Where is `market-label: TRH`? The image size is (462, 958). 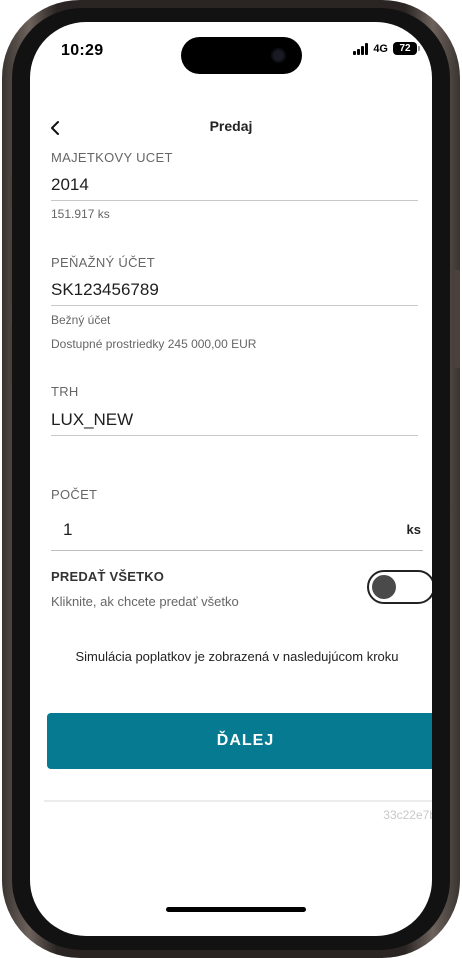
market-label: TRH is located at coordinates (65, 391).